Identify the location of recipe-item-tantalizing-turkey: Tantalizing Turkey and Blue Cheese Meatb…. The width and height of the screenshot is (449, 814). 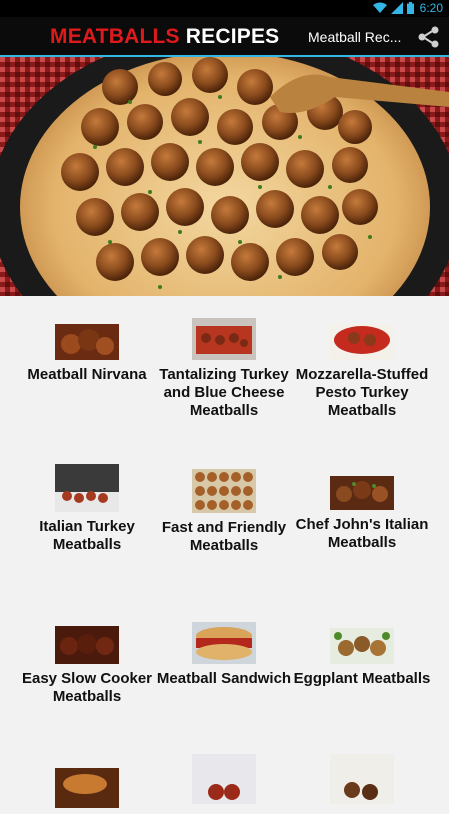
(224, 369).